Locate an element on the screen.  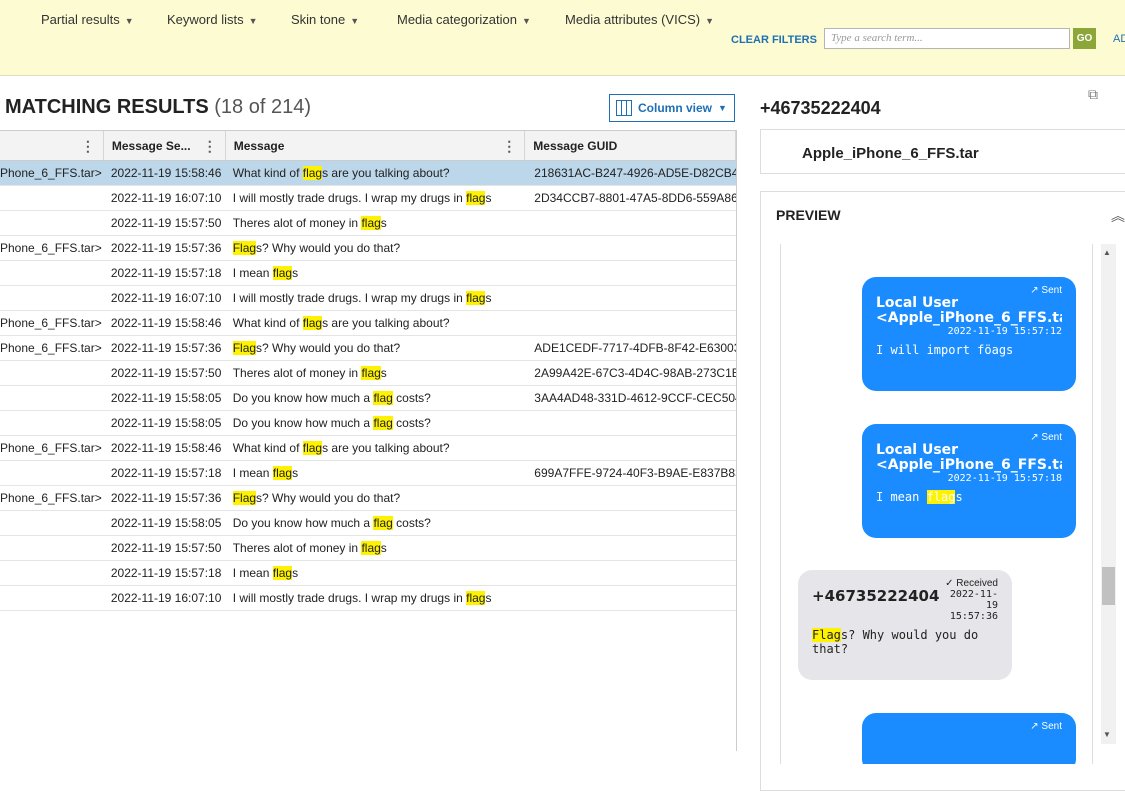
message-text: I mean flags is located at coordinates (919, 497).